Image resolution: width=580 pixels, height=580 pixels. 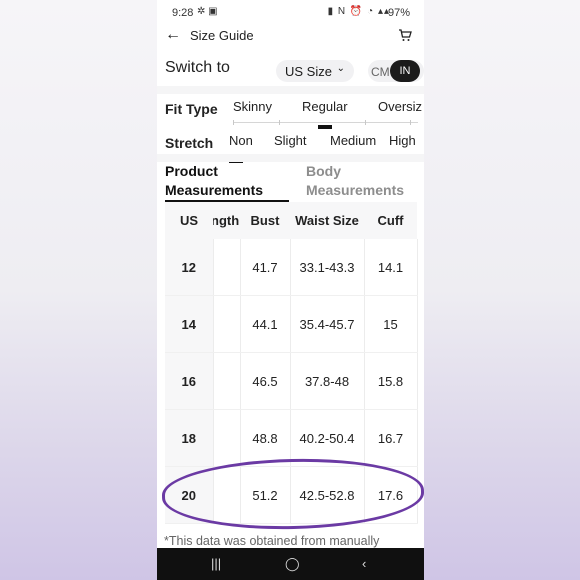 I want to click on cell-us: 16, so click(x=189, y=381).